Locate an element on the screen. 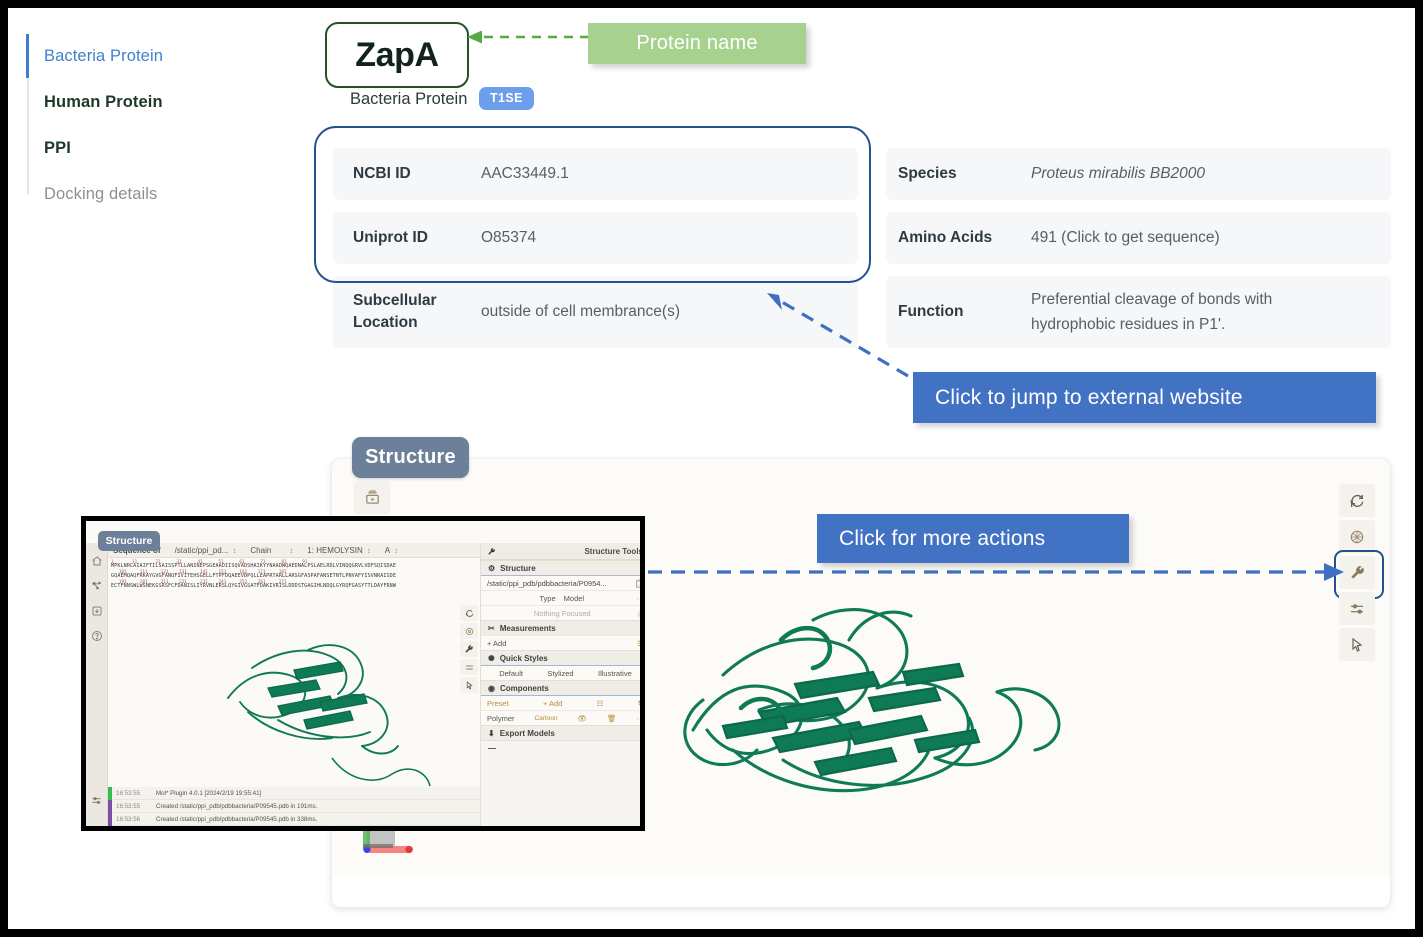  home-icon is located at coordinates (97, 561).